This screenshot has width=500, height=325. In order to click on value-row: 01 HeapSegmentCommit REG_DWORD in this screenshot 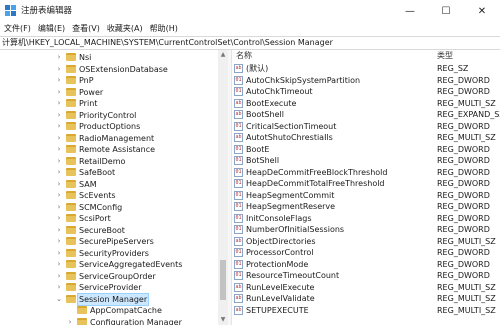, I will do `click(366, 195)`.